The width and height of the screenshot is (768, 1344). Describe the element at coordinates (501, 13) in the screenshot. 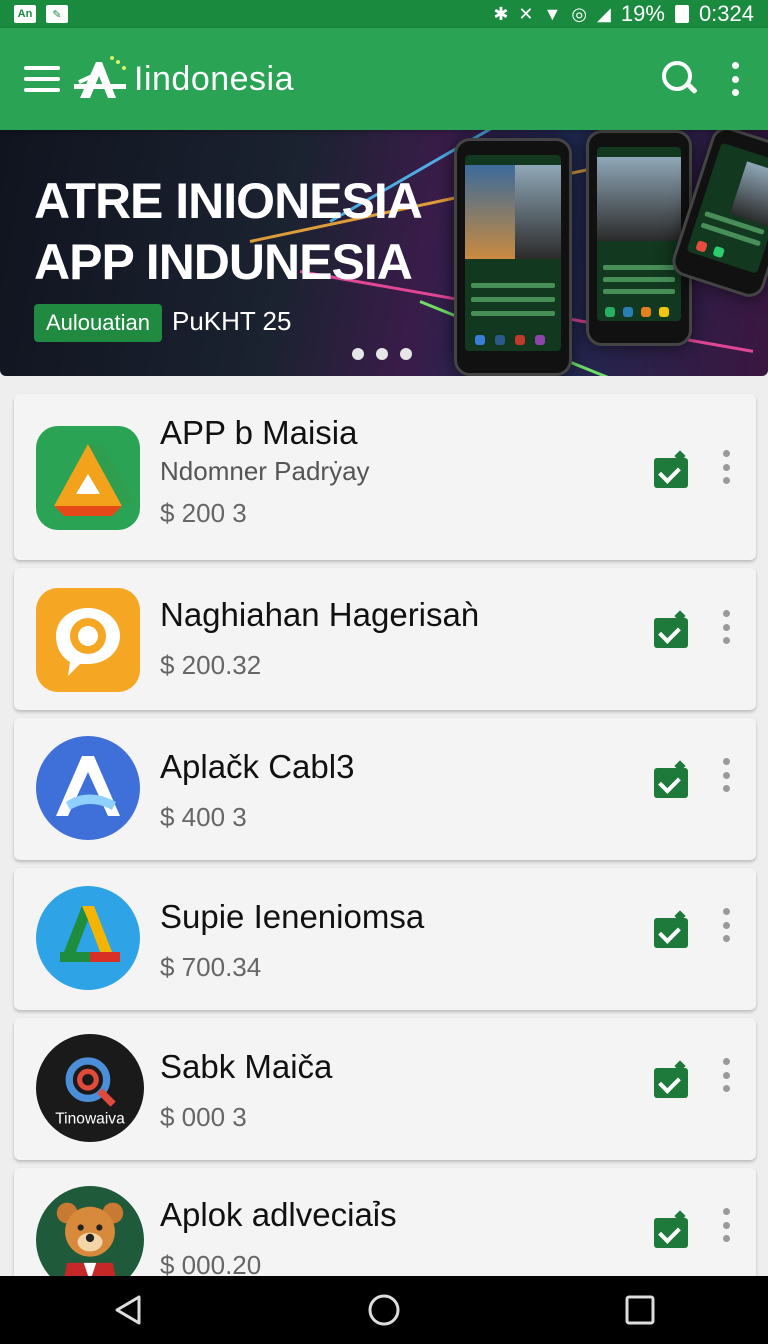

I see `bluetooth-icon: ✱` at that location.